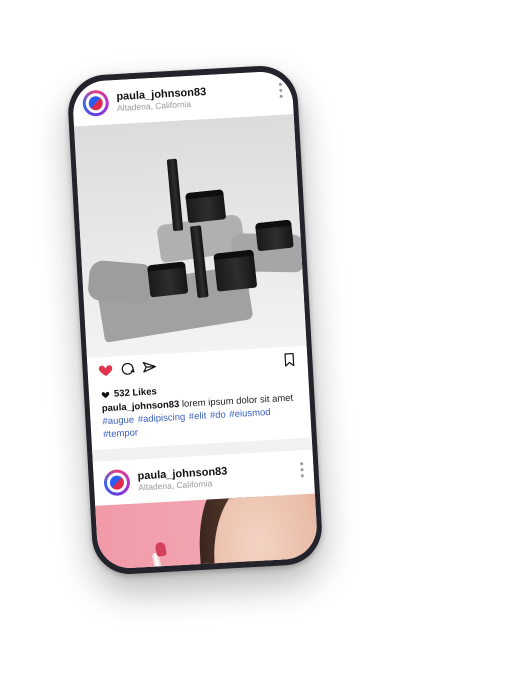 This screenshot has height=680, width=525. Describe the element at coordinates (149, 367) in the screenshot. I see `send-icon` at that location.